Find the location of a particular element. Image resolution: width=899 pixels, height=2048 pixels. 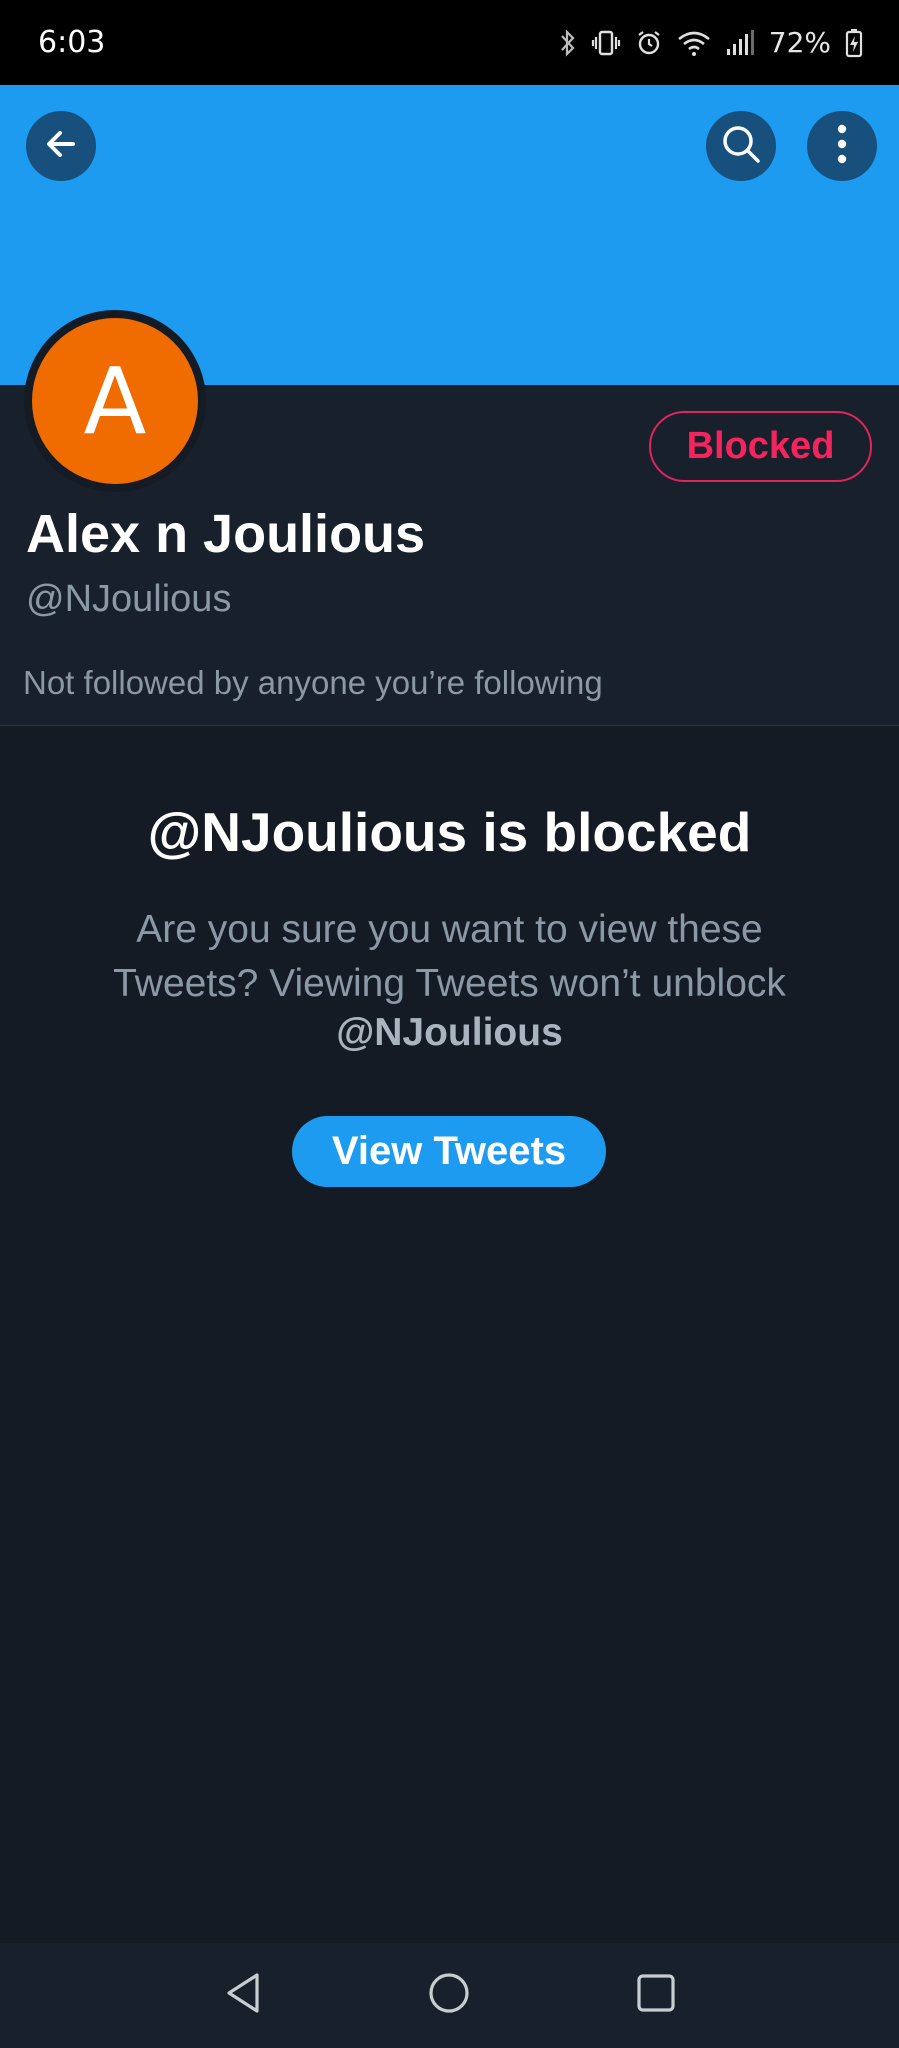

battery-charging-icon is located at coordinates (854, 43).